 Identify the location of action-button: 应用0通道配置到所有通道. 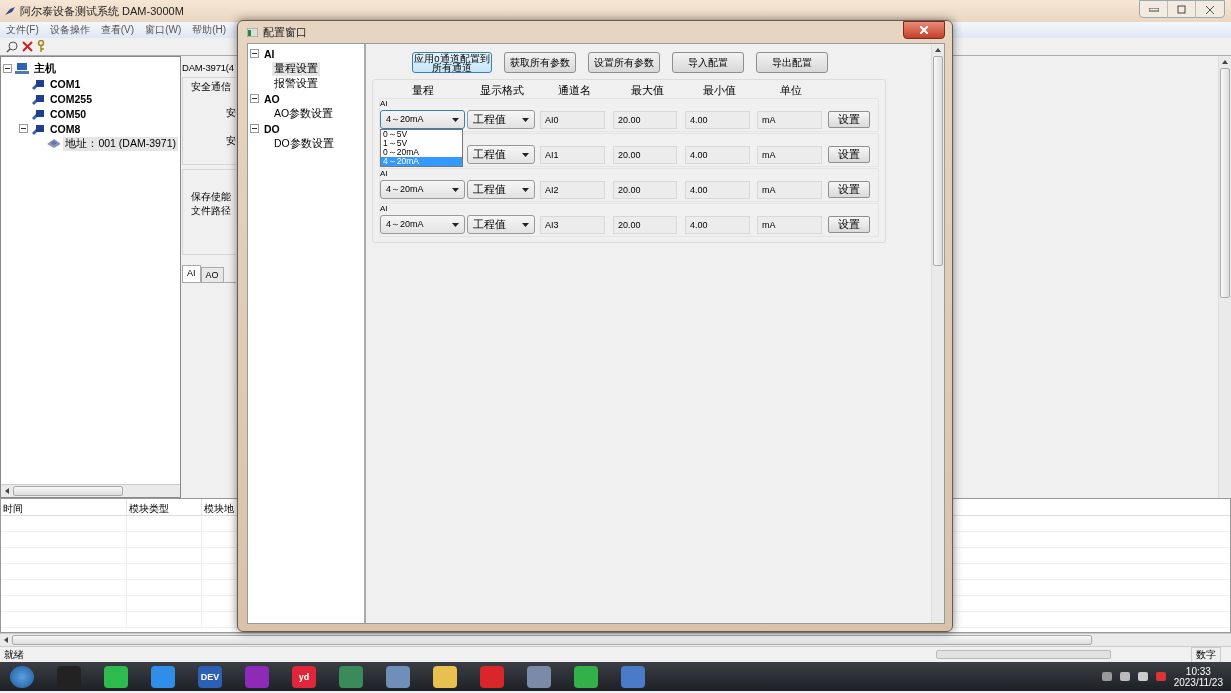
(452, 62).